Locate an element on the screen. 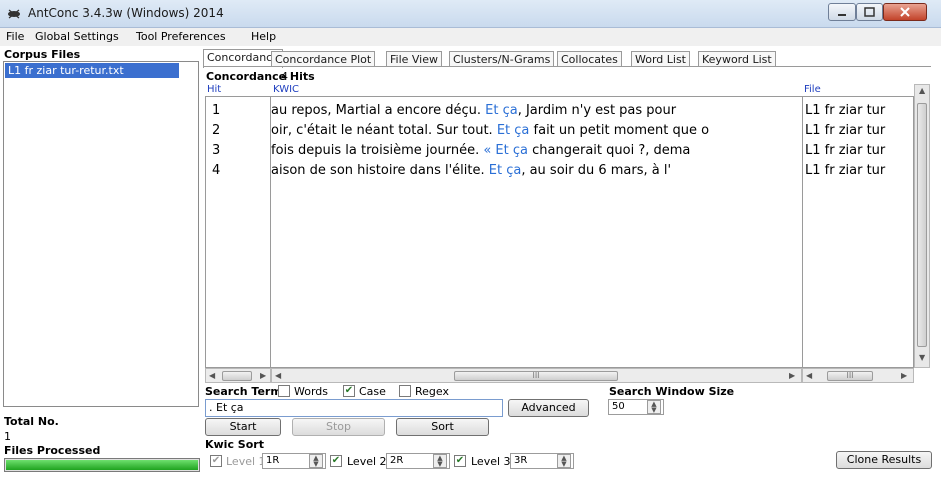  close-button is located at coordinates (905, 12).